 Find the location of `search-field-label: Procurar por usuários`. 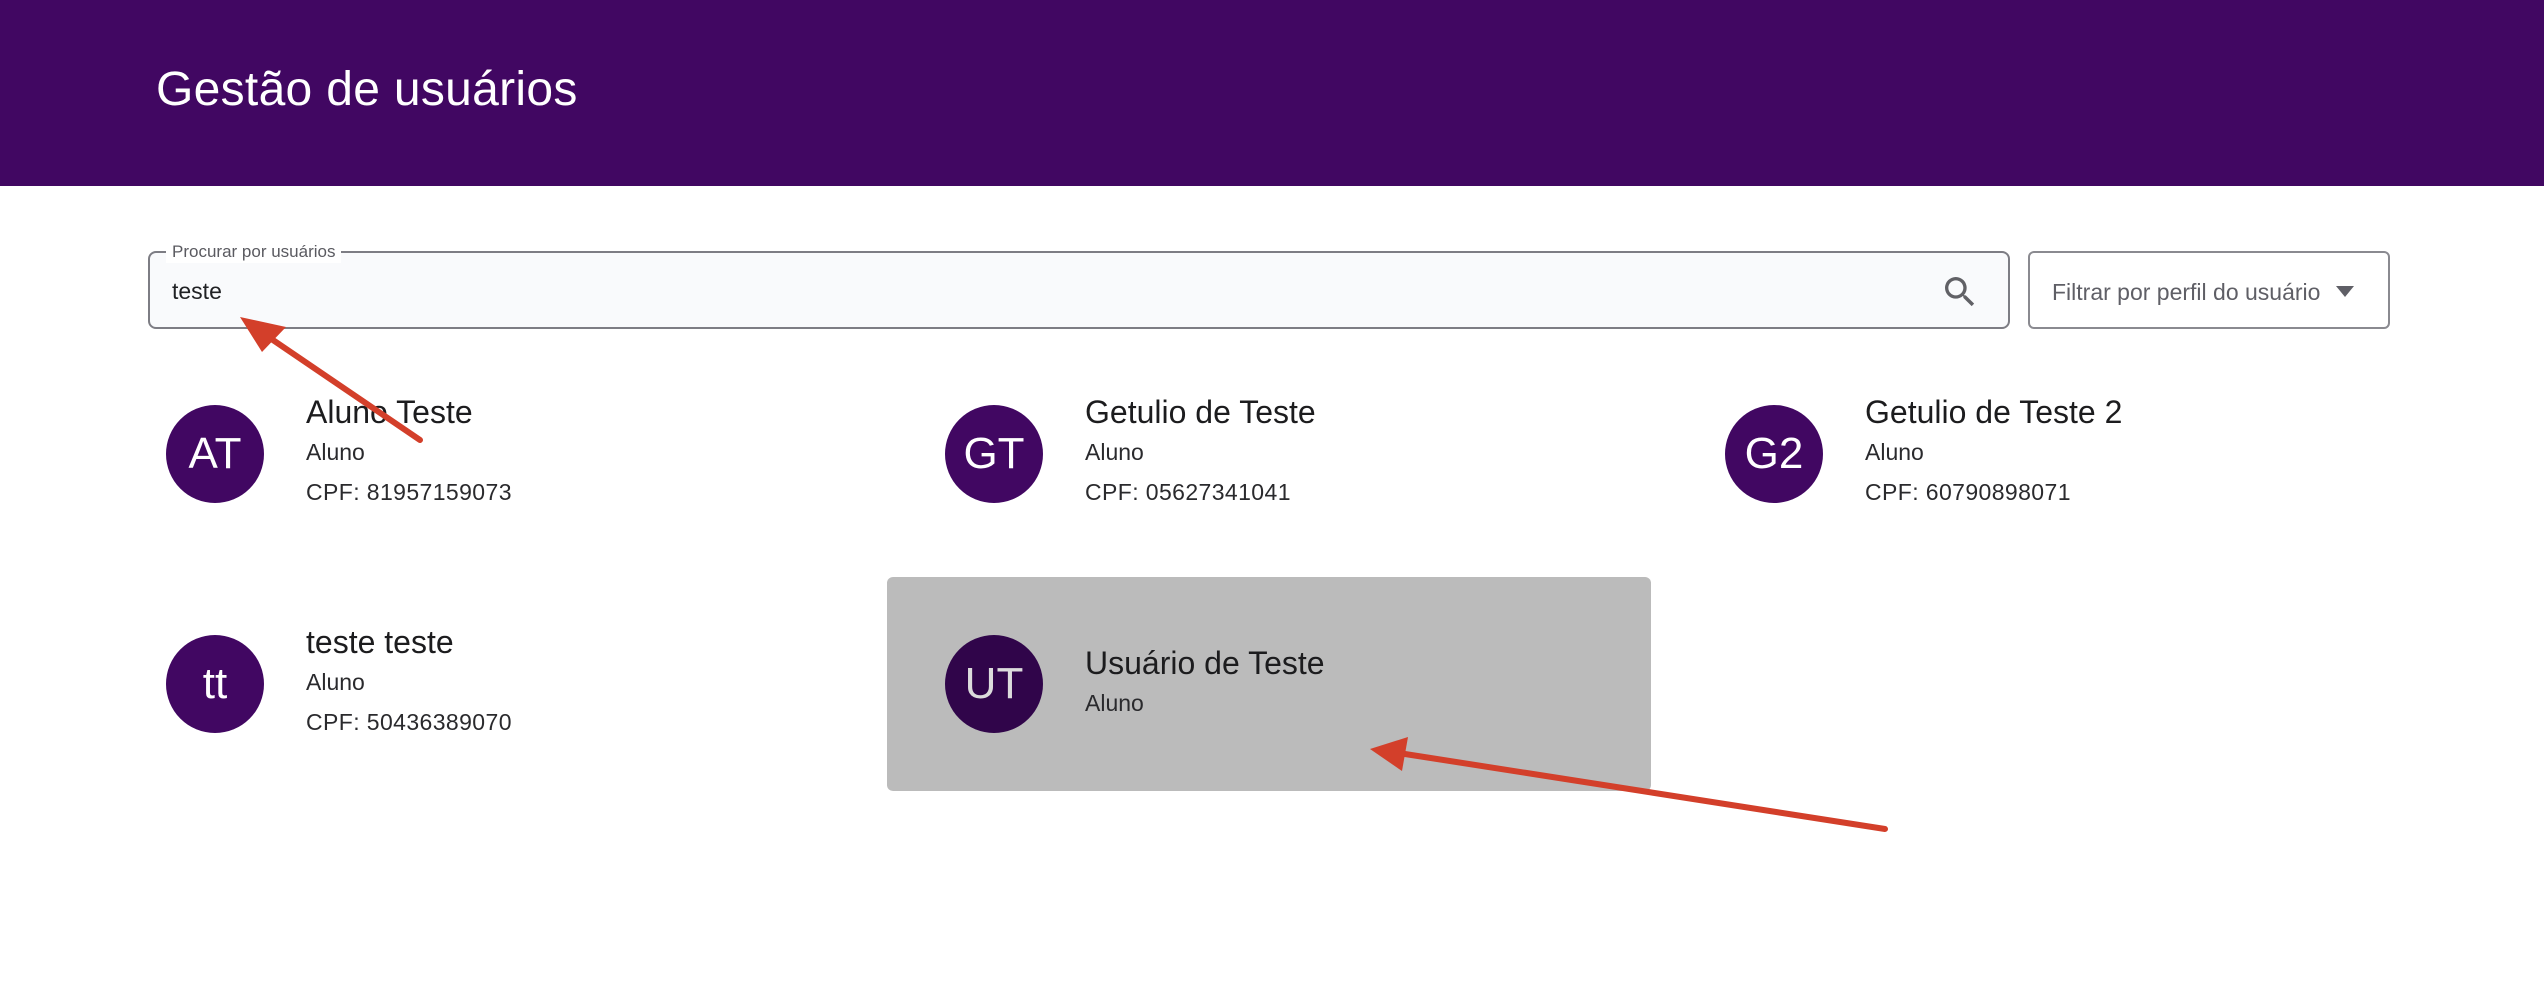

search-field-label: Procurar por usuários is located at coordinates (254, 252).